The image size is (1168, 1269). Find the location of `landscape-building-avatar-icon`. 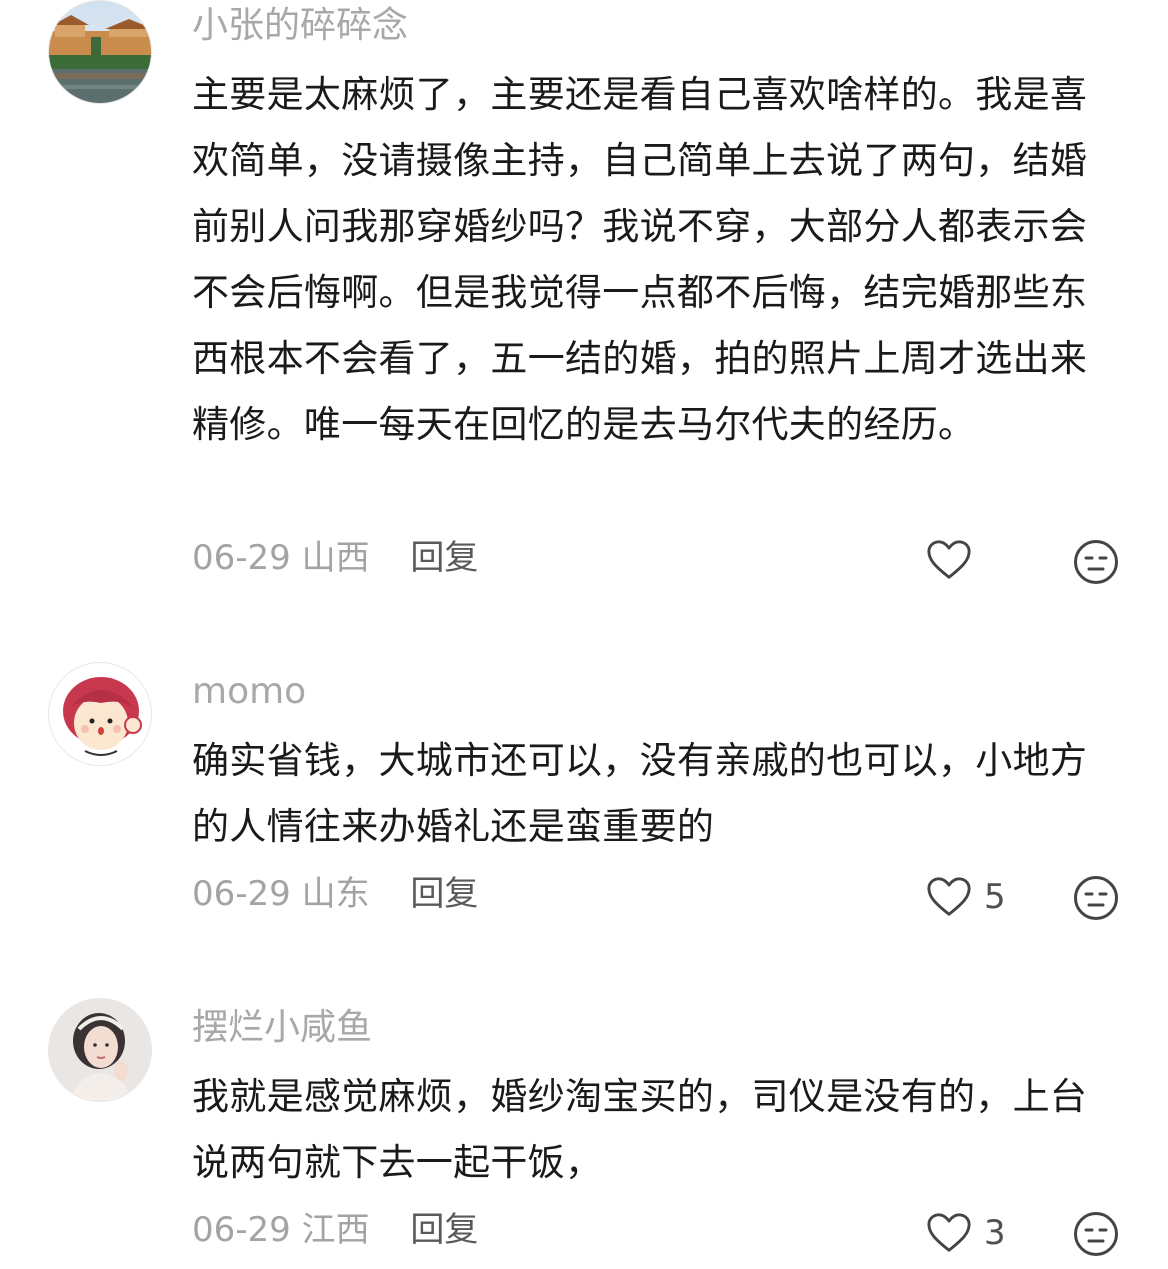

landscape-building-avatar-icon is located at coordinates (100, 52).